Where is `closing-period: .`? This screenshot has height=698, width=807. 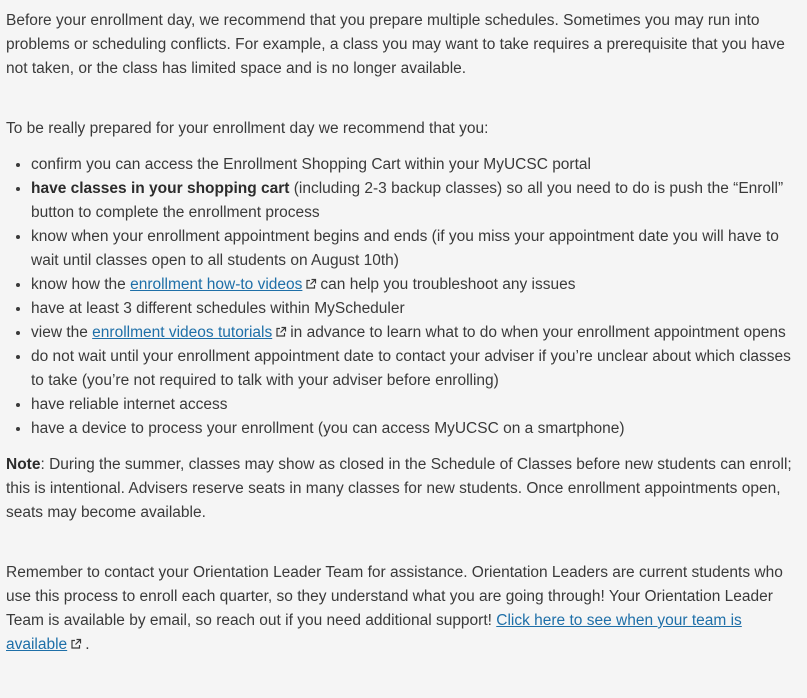
closing-period: . is located at coordinates (87, 644).